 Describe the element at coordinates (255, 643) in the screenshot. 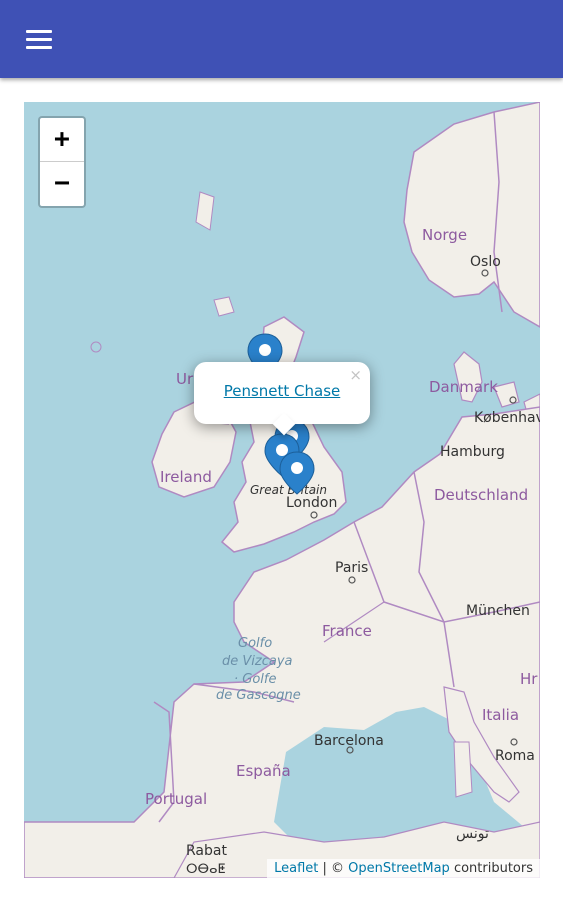

I see `label-golfo-1: Golfo` at that location.